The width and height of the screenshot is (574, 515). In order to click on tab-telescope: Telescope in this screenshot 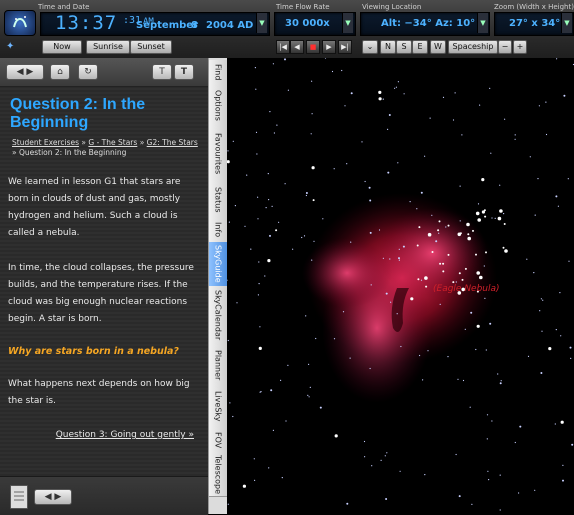, I will do `click(218, 475)`.